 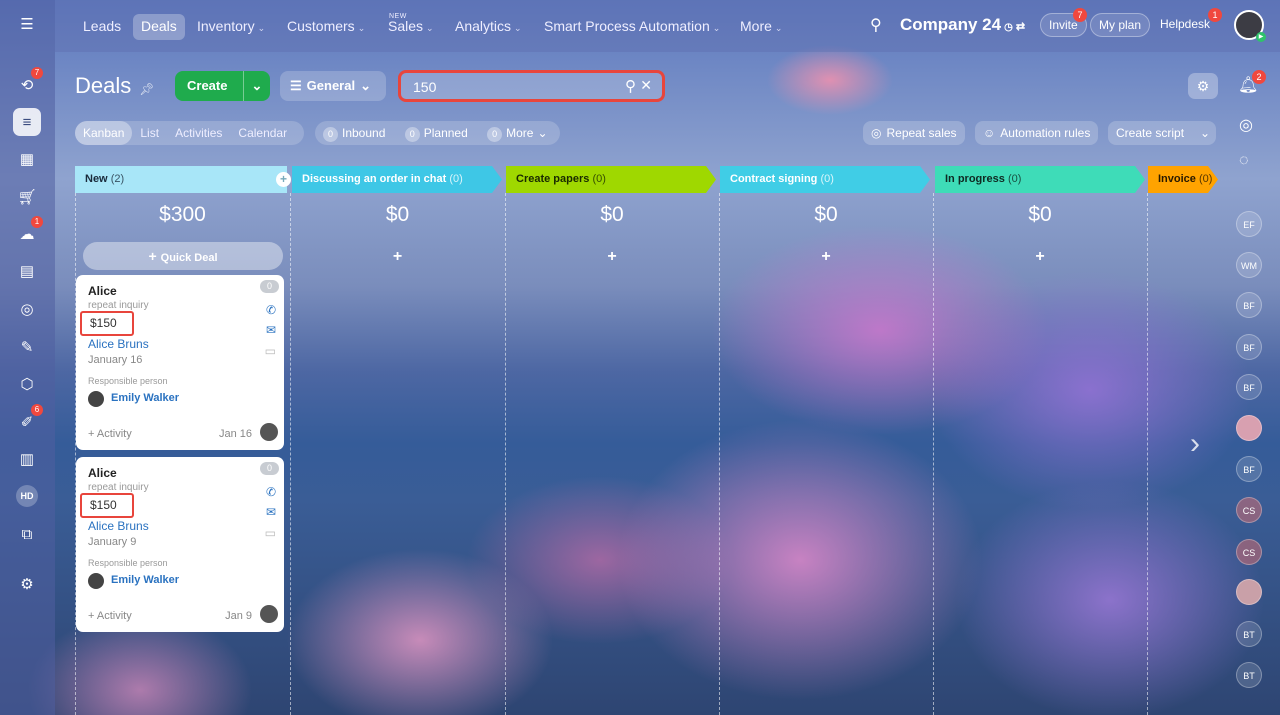 I want to click on play-icon: ▶, so click(x=1261, y=37).